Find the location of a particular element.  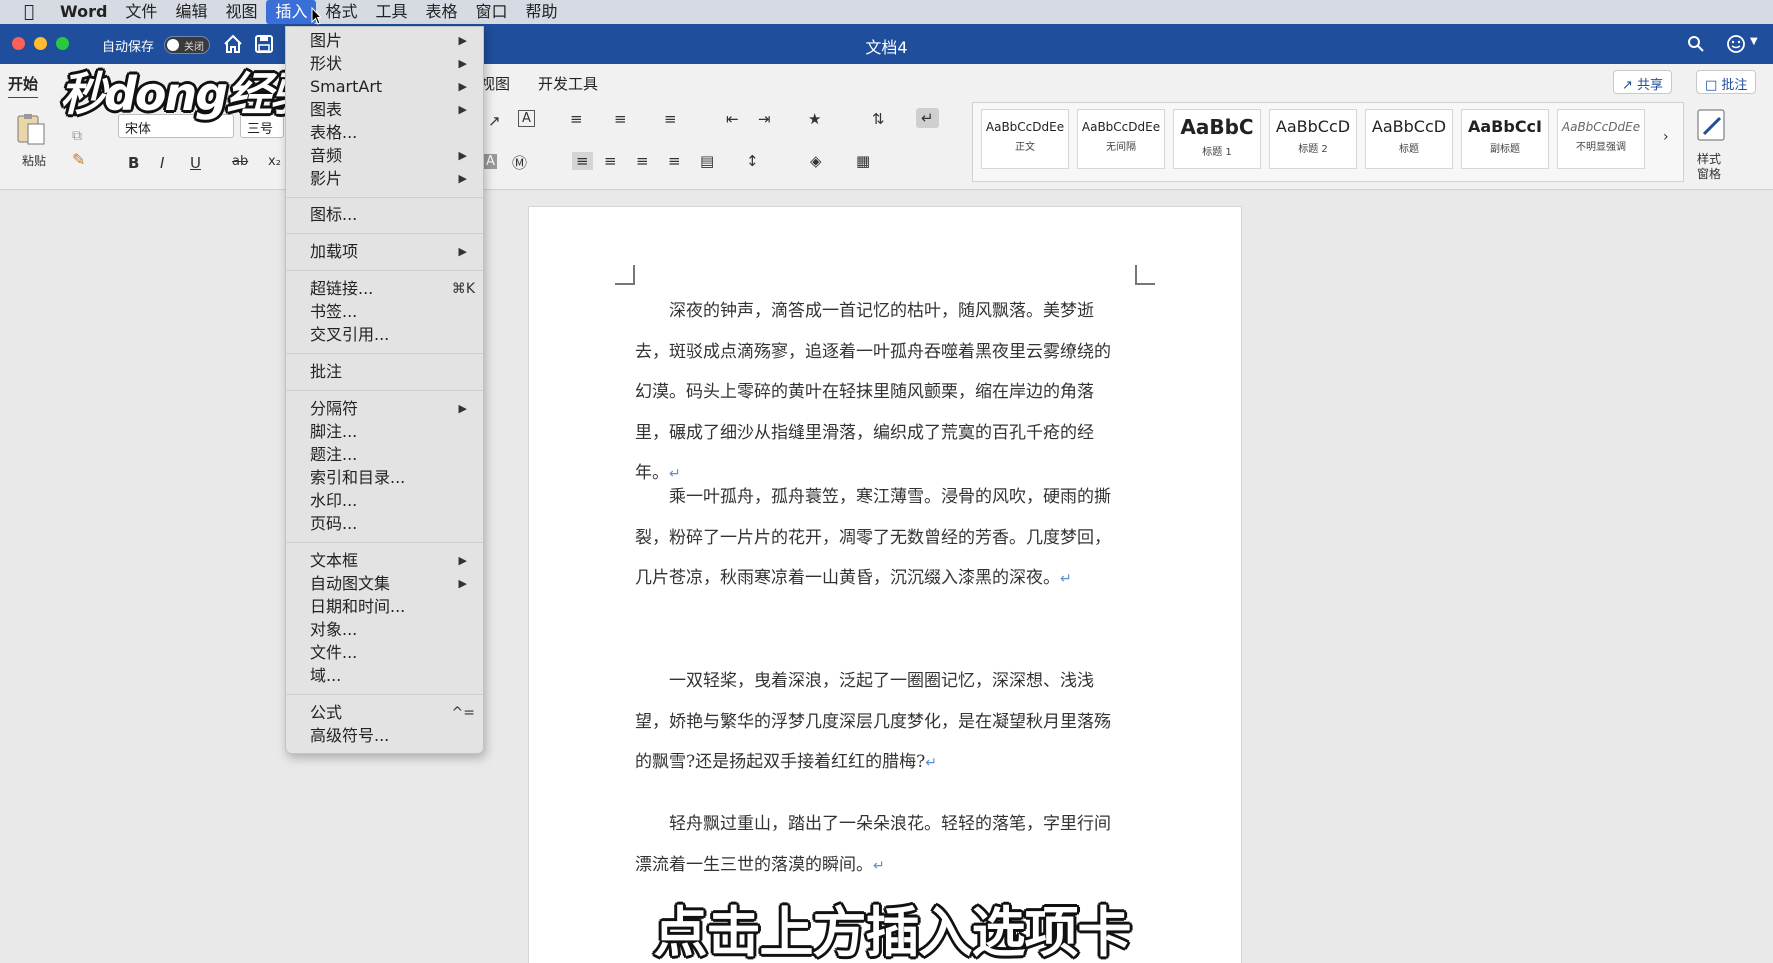

video-subtitle: 点击上方插入选项卡 is located at coordinates (892, 932).